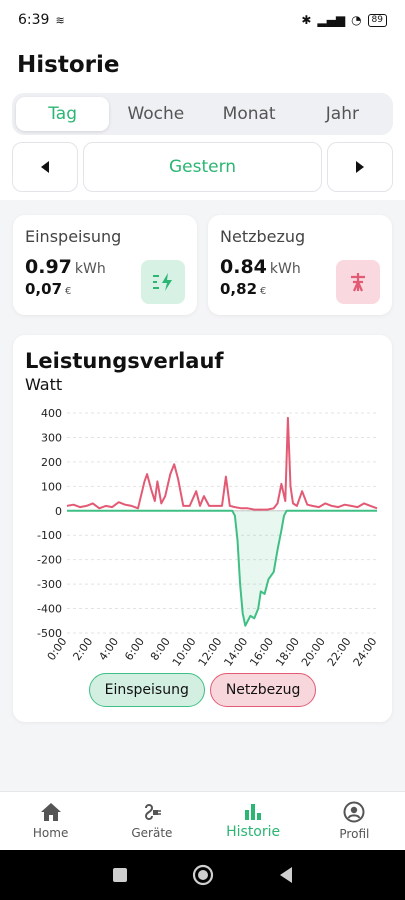 Image resolution: width=405 pixels, height=900 pixels. Describe the element at coordinates (155, 114) in the screenshot. I see `tab-woche: Woche` at that location.